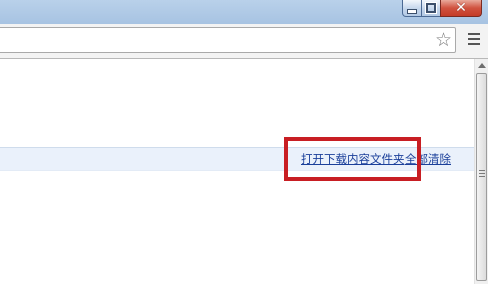 The width and height of the screenshot is (488, 284). What do you see at coordinates (244, 12) in the screenshot?
I see `window-titlebar: ✕` at bounding box center [244, 12].